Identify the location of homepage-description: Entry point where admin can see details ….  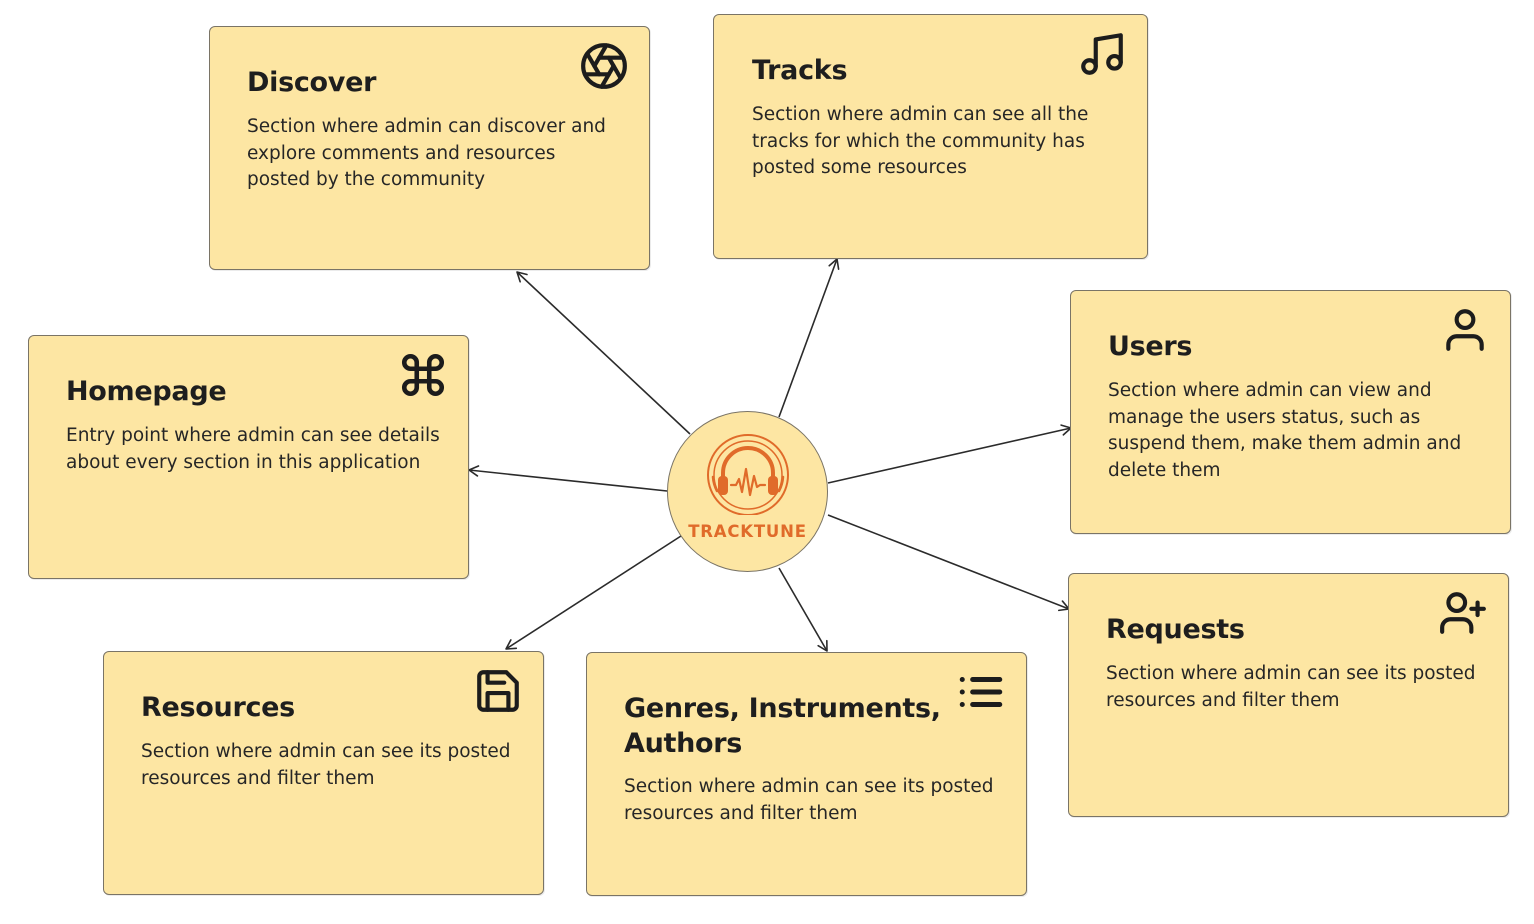
(253, 449).